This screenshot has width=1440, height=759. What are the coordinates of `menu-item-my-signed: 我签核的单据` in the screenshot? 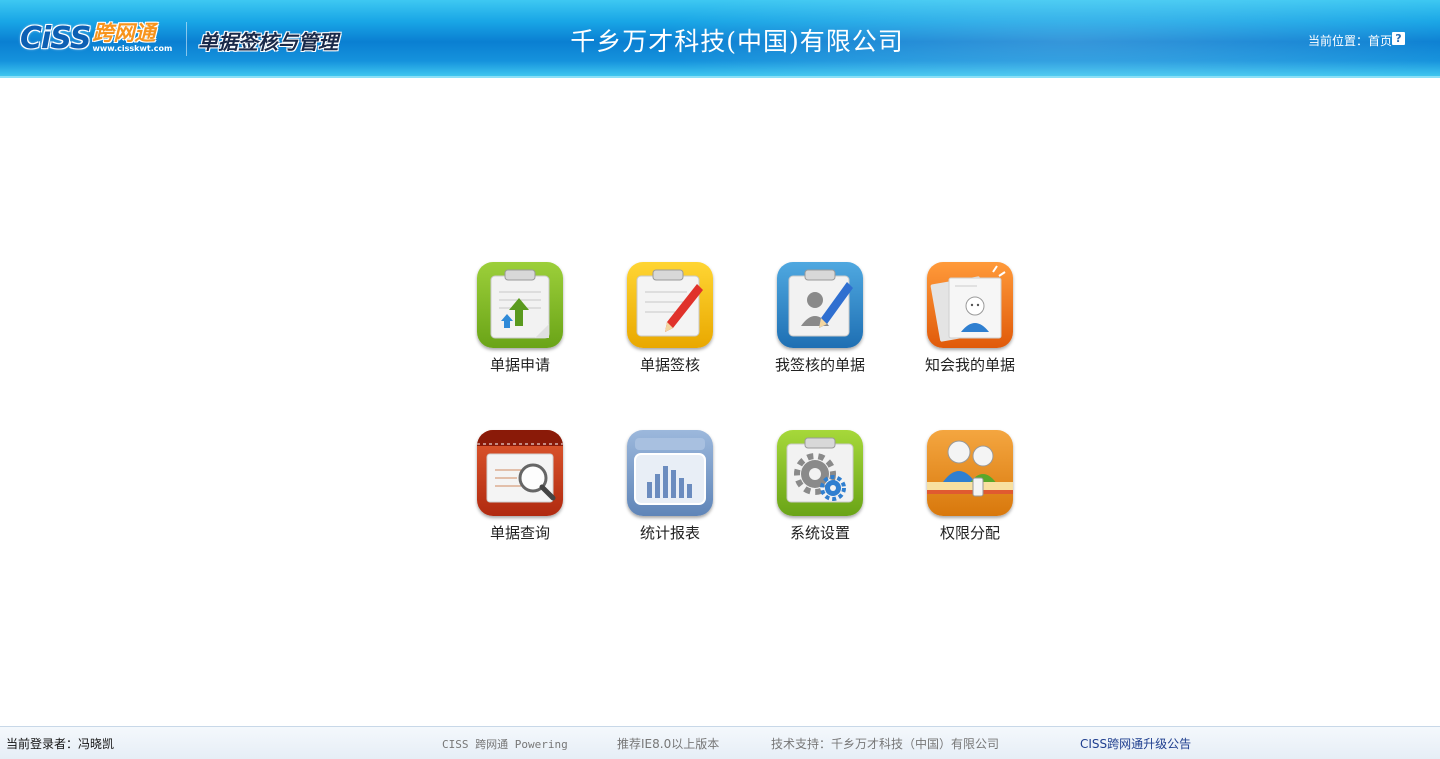 It's located at (820, 346).